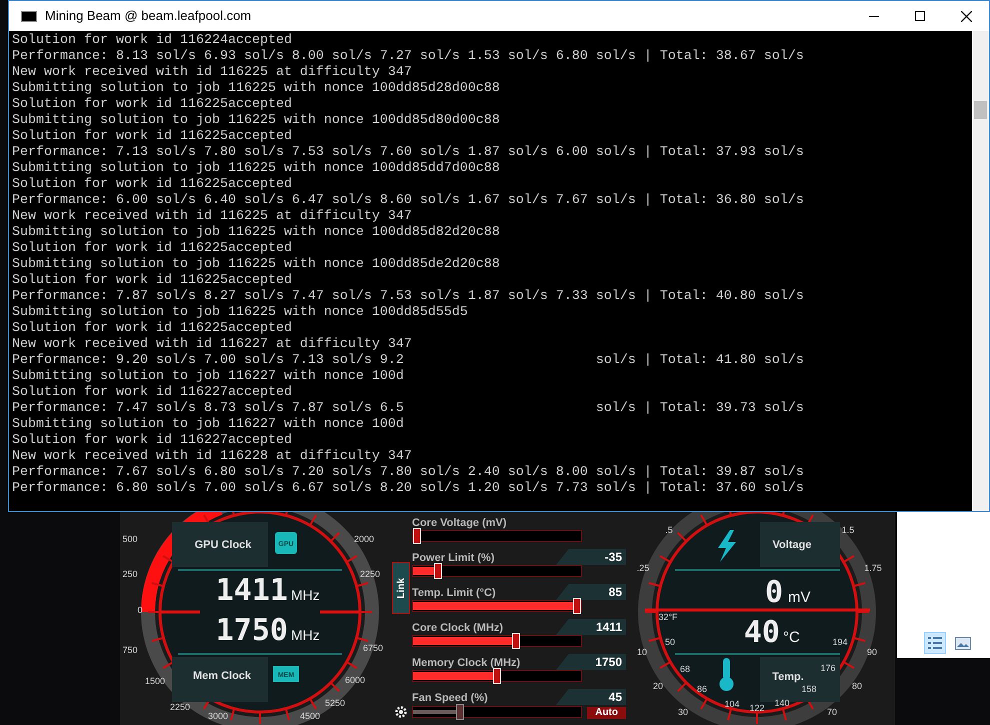  I want to click on scale-label: 70, so click(832, 712).